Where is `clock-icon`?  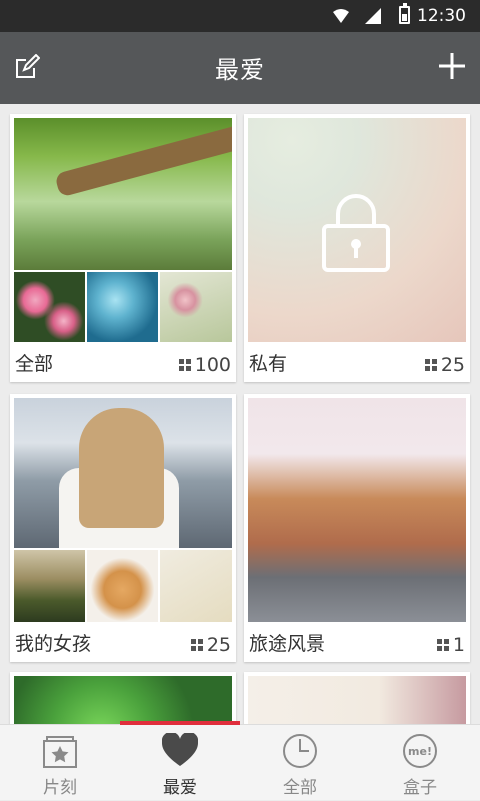
clock-icon is located at coordinates (300, 751).